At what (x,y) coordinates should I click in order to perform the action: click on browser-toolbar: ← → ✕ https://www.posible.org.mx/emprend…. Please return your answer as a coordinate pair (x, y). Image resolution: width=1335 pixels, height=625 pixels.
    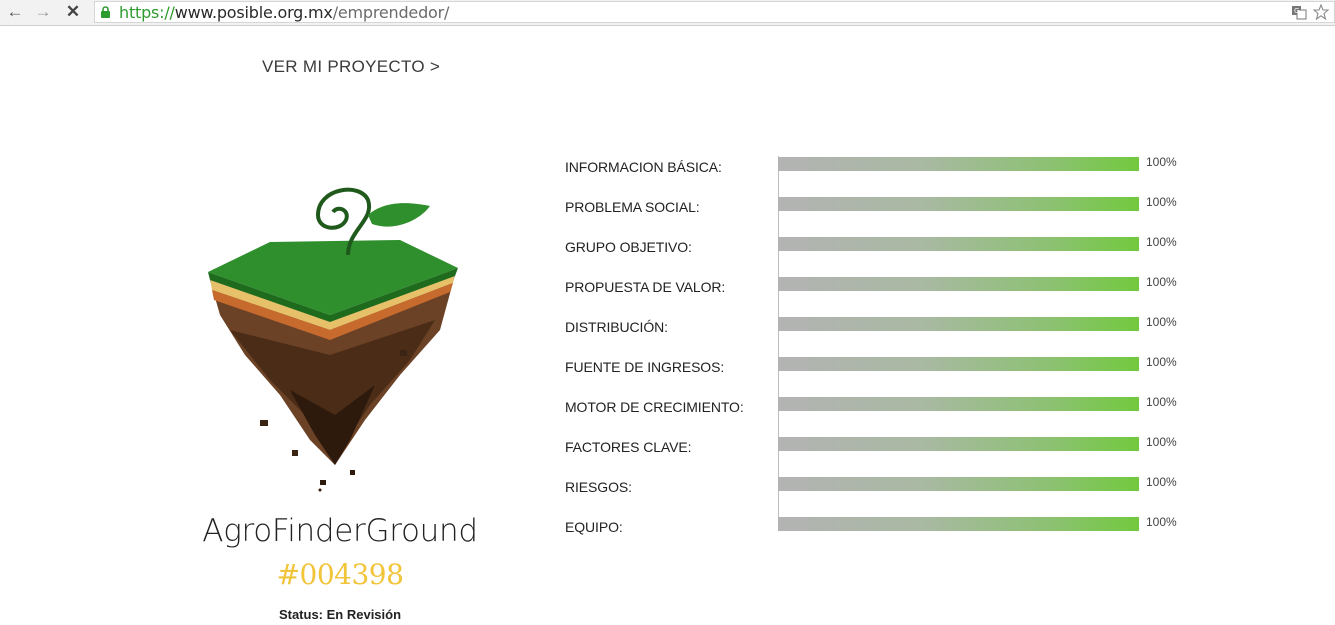
    Looking at the image, I should click on (667, 13).